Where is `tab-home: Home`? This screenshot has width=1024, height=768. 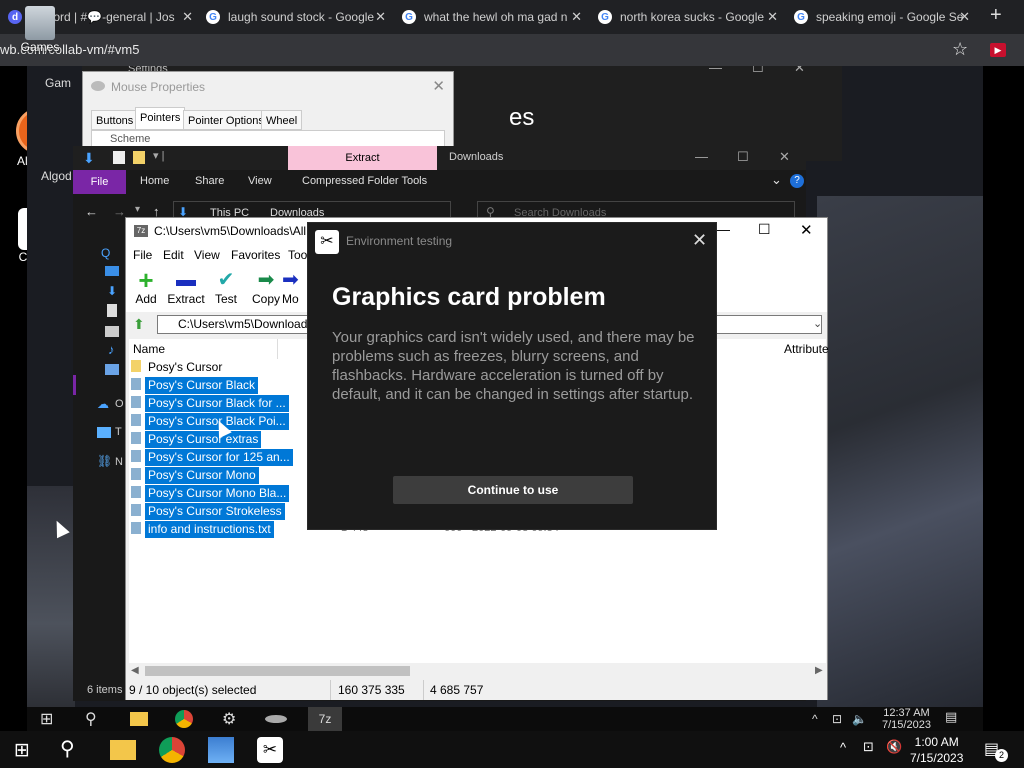 tab-home: Home is located at coordinates (154, 181).